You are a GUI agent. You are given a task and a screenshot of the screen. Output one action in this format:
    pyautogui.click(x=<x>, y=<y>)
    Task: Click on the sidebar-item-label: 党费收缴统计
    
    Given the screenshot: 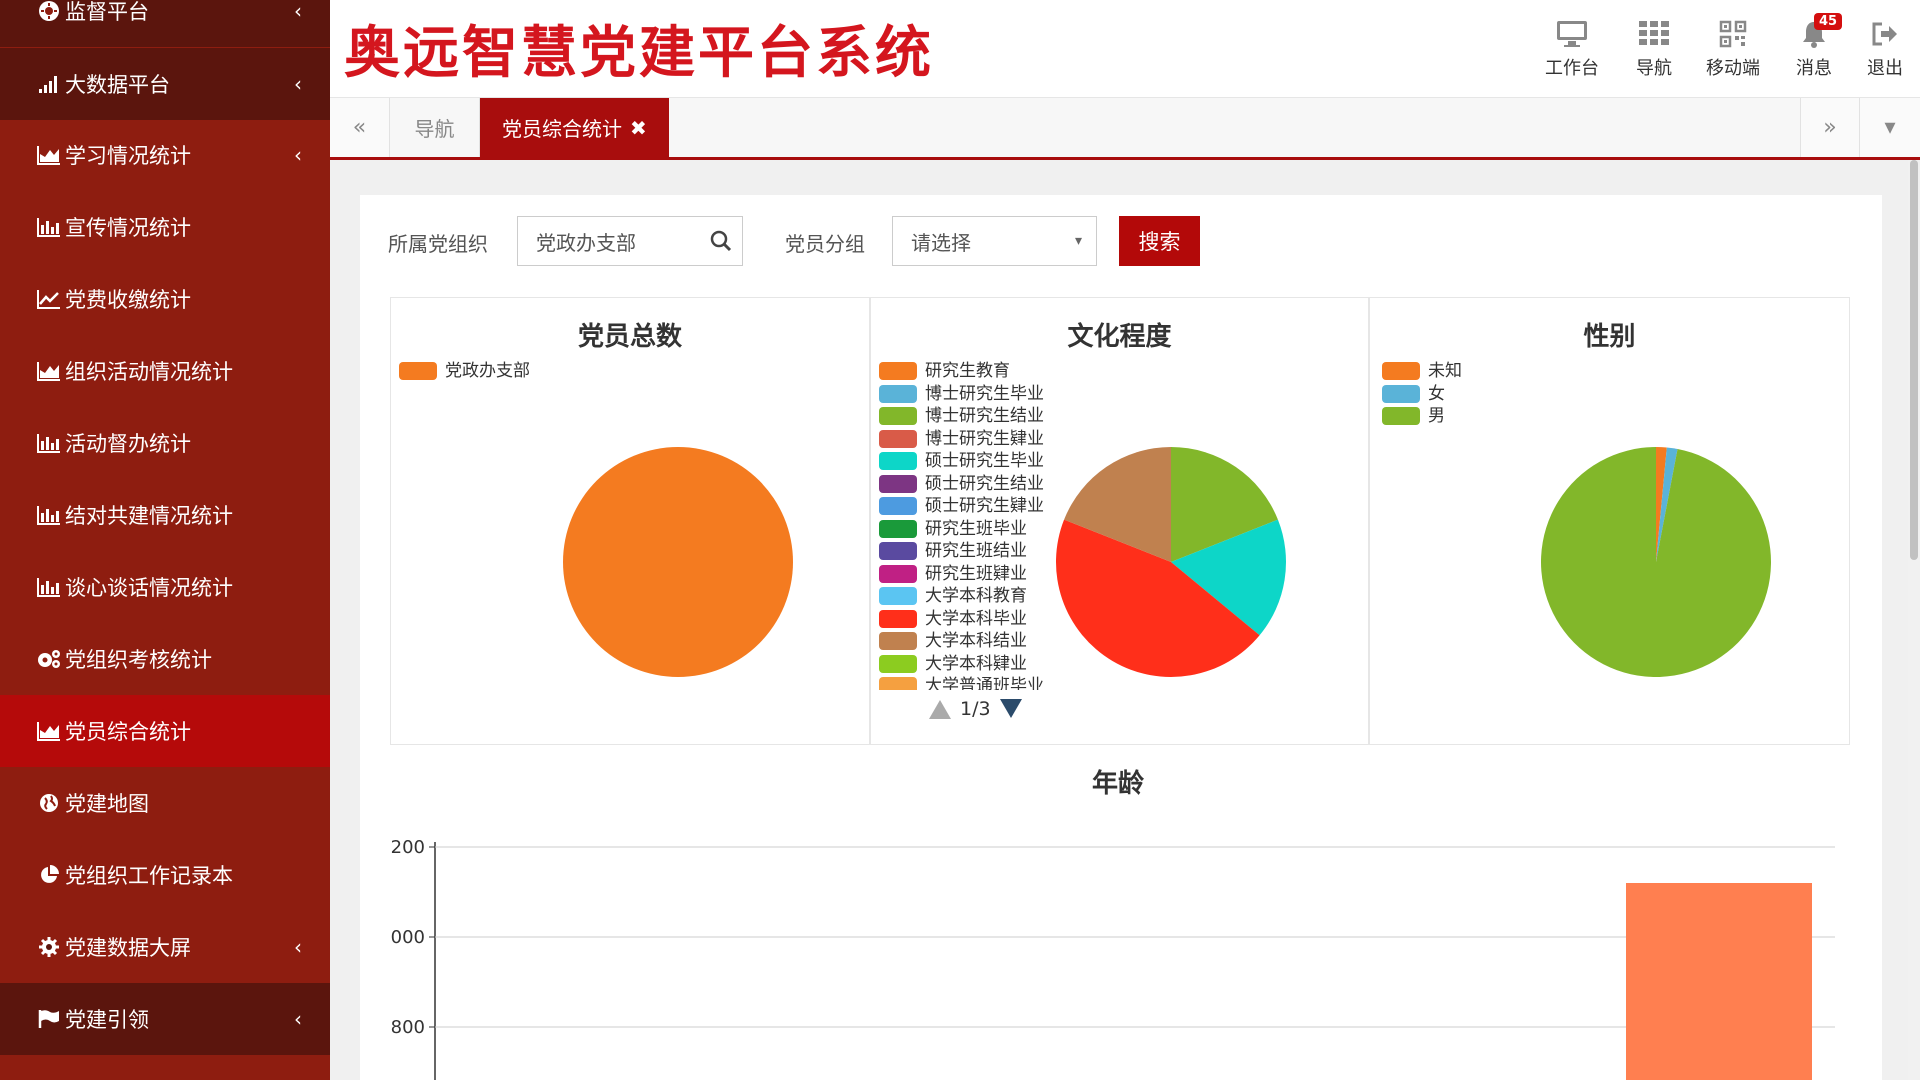 What is the action you would take?
    pyautogui.click(x=128, y=300)
    